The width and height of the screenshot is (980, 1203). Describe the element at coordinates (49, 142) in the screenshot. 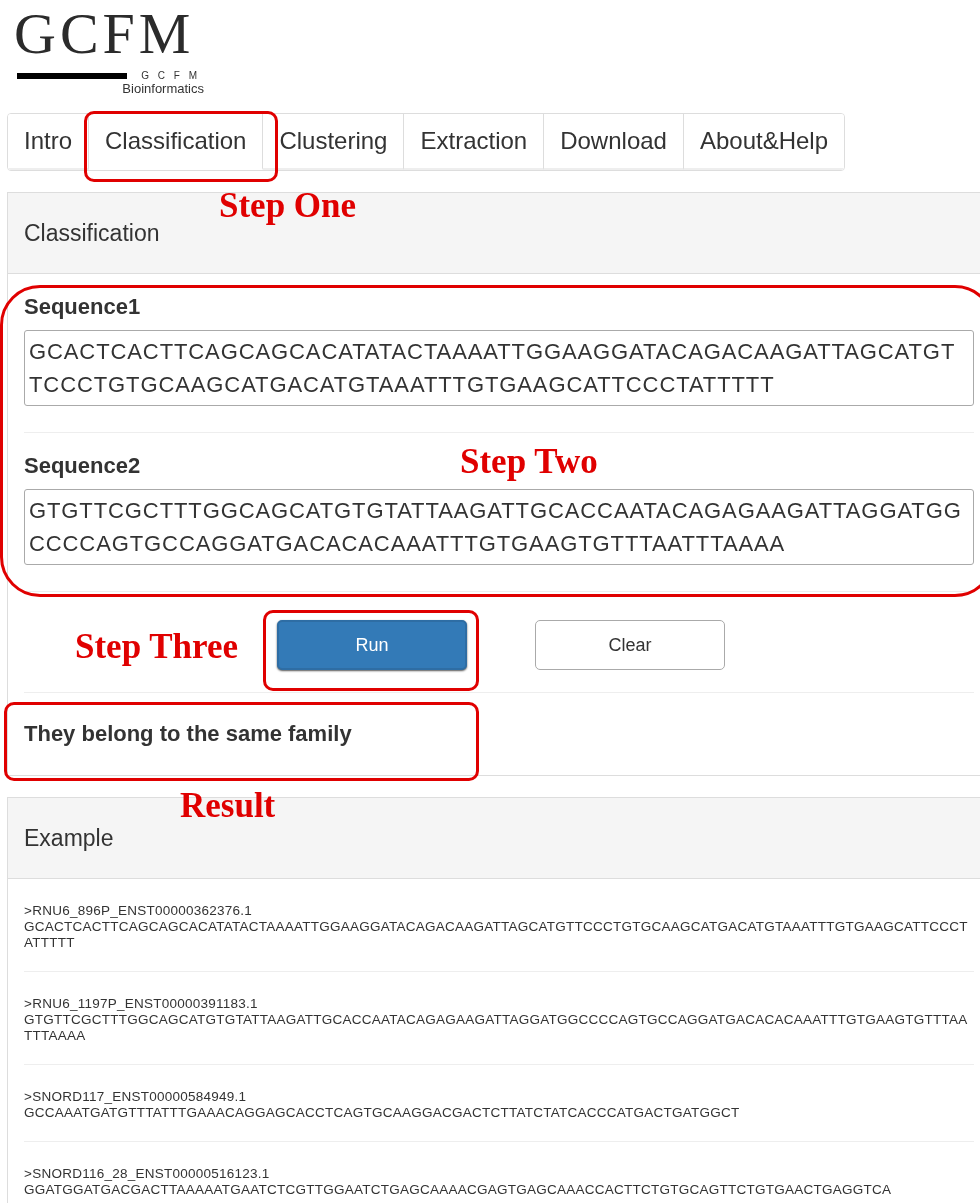

I see `nav-tab: Intro` at that location.